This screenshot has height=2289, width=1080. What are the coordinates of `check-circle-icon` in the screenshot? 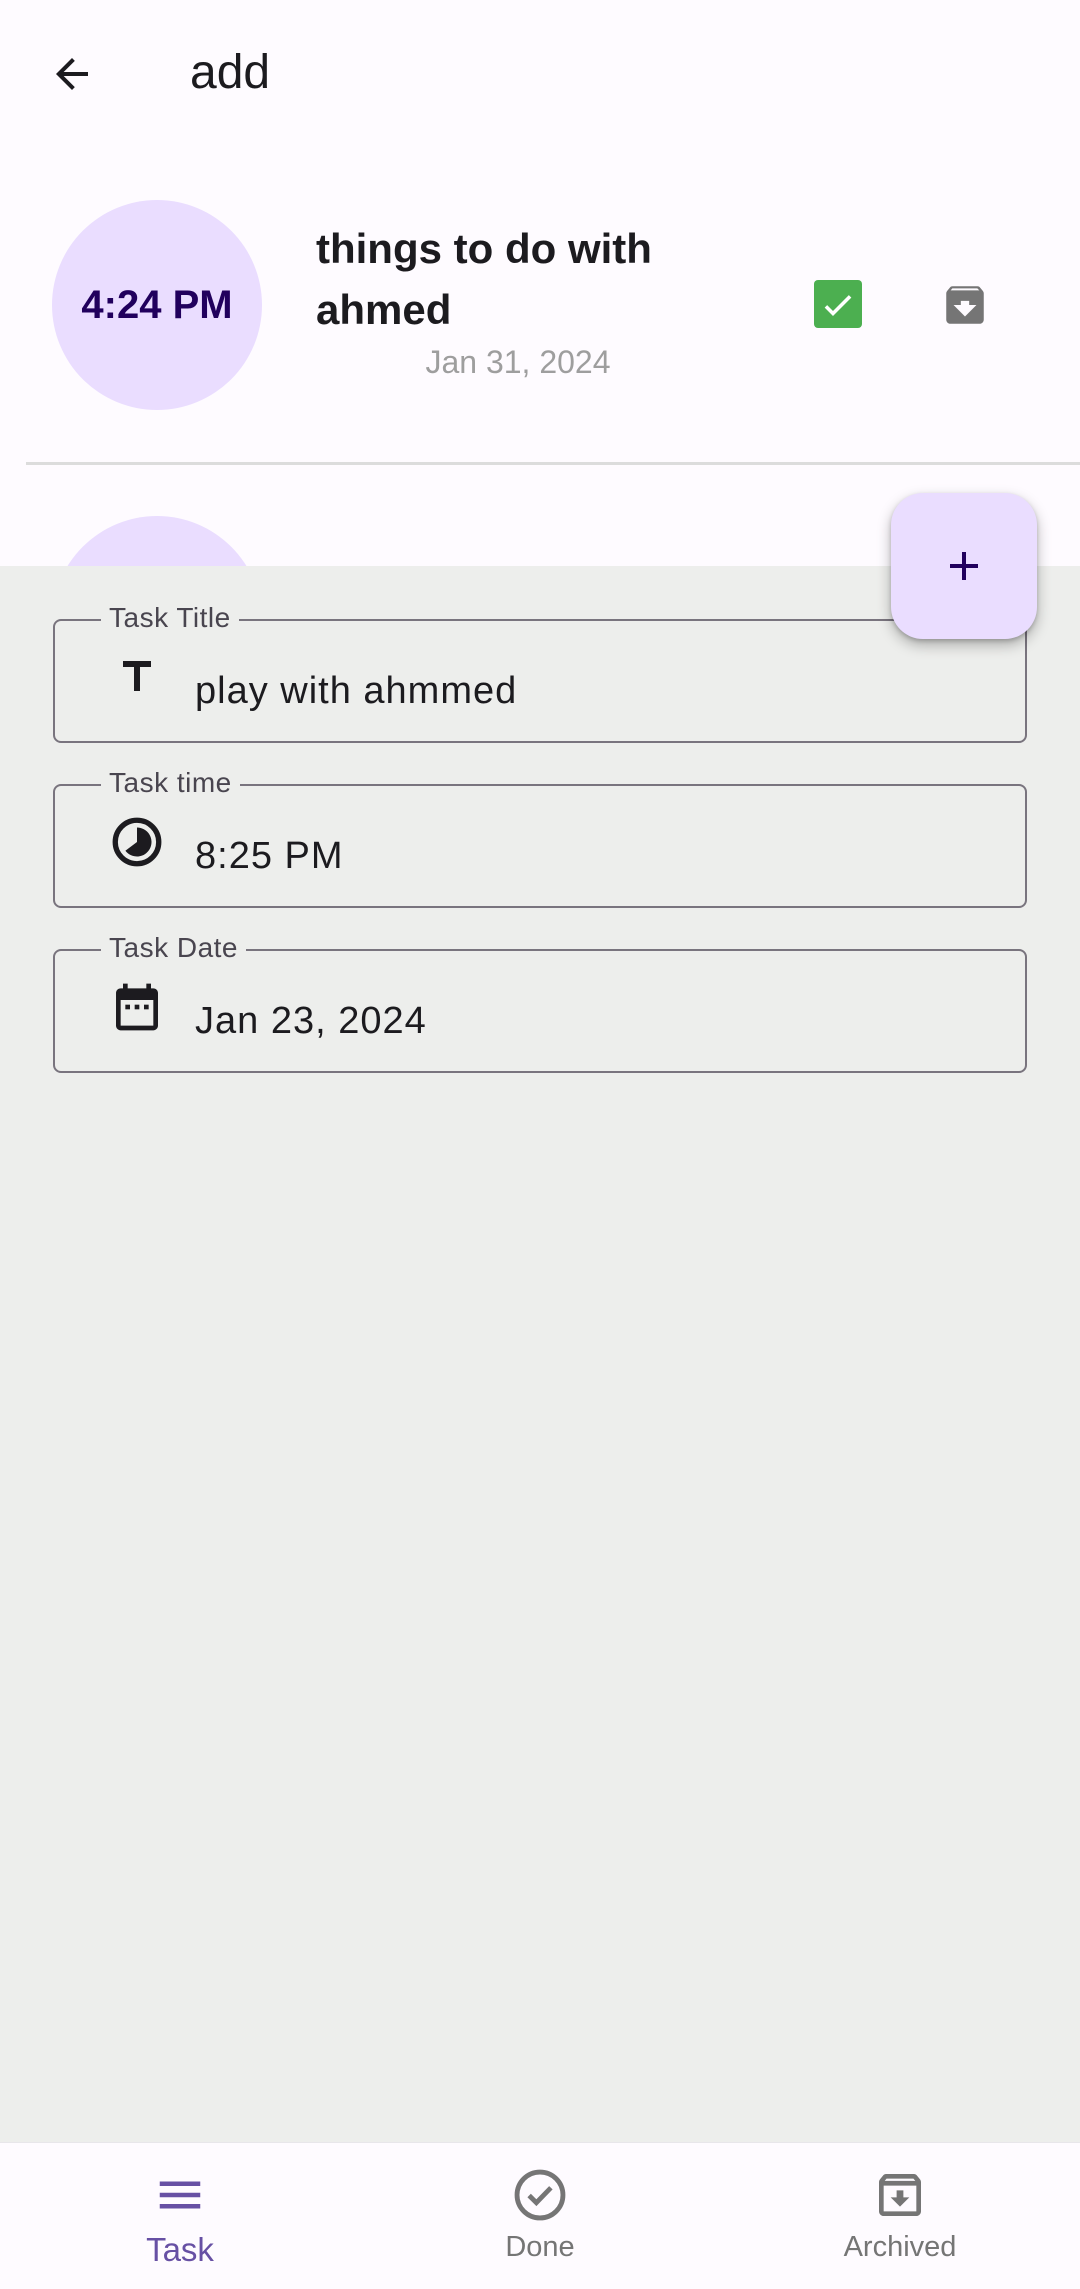 It's located at (540, 2195).